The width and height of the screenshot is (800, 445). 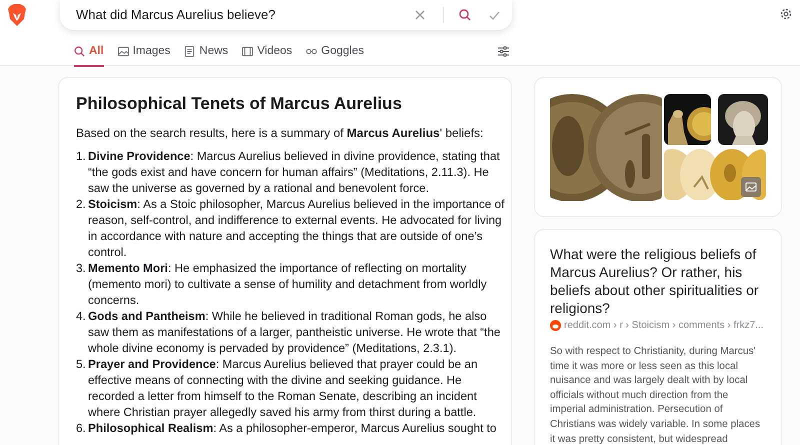 What do you see at coordinates (248, 52) in the screenshot?
I see `film-icon` at bounding box center [248, 52].